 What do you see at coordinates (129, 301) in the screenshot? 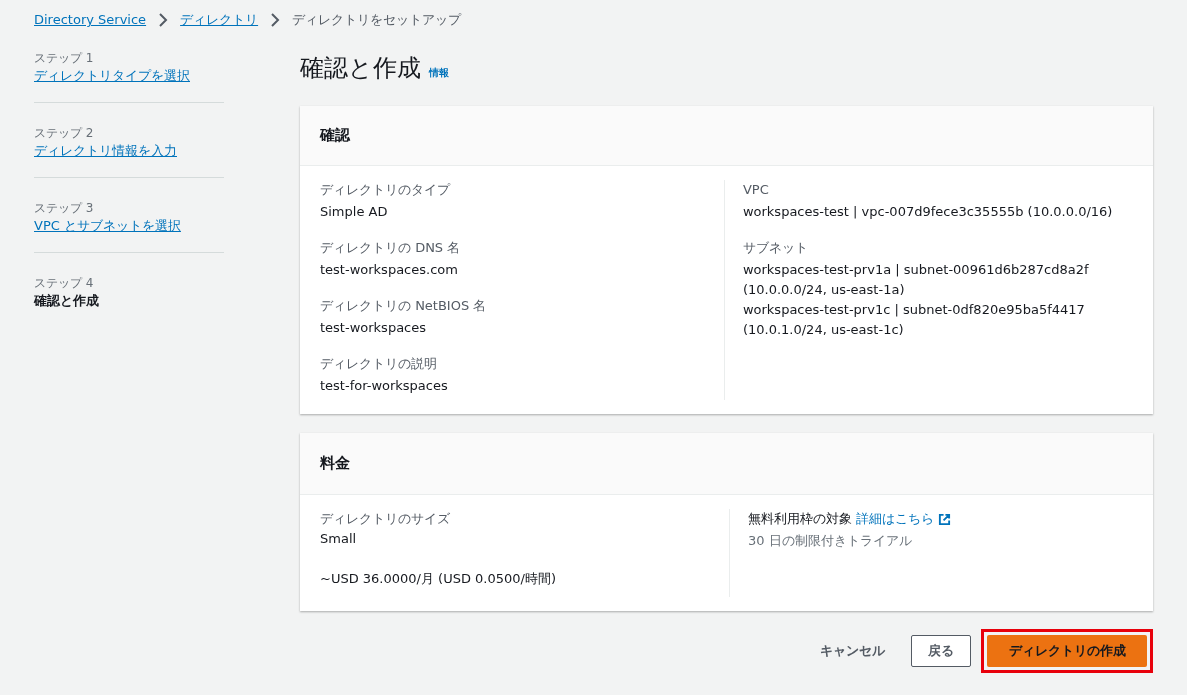
I see `current-step: 確認と作成` at bounding box center [129, 301].